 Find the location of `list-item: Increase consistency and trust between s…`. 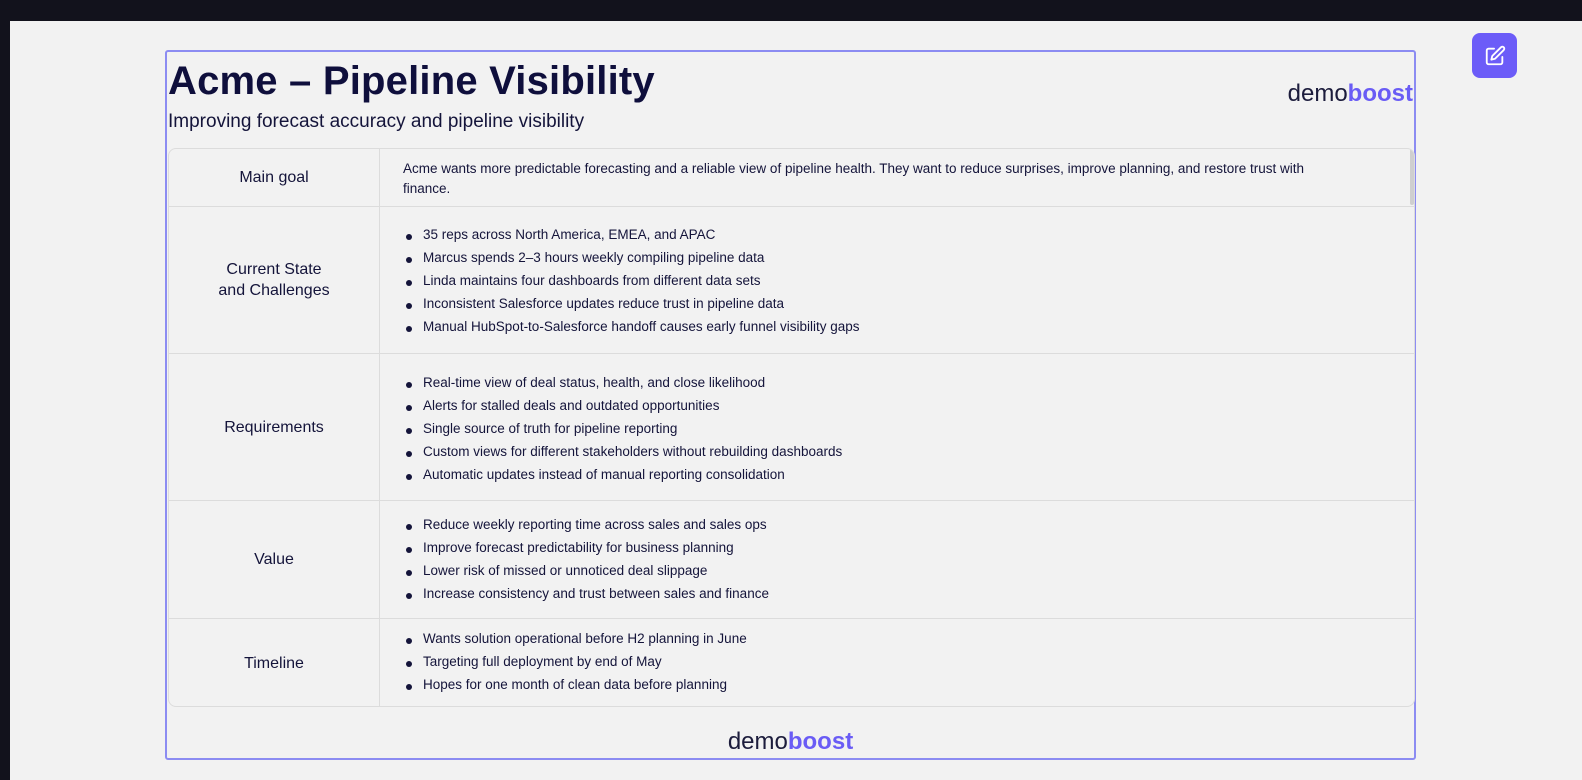

list-item: Increase consistency and trust between s… is located at coordinates (908, 593).